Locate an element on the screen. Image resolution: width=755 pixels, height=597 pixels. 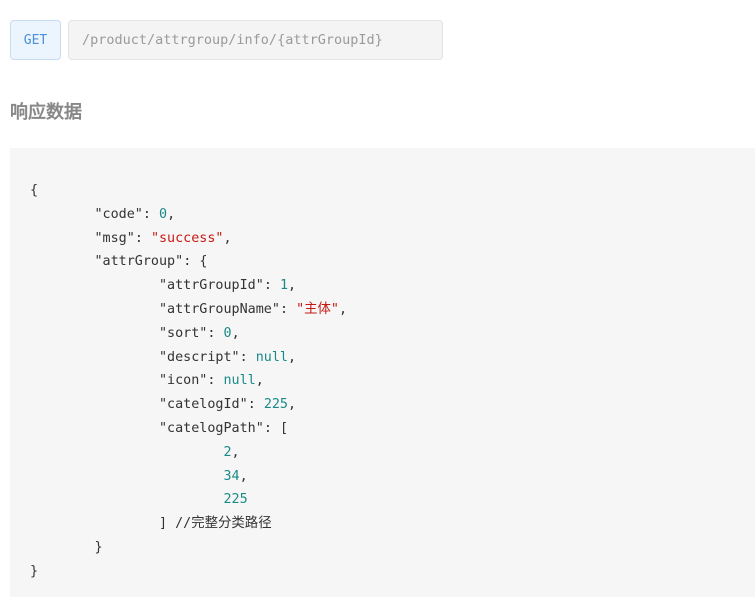
json-key-descript: "descript" is located at coordinates (199, 357).